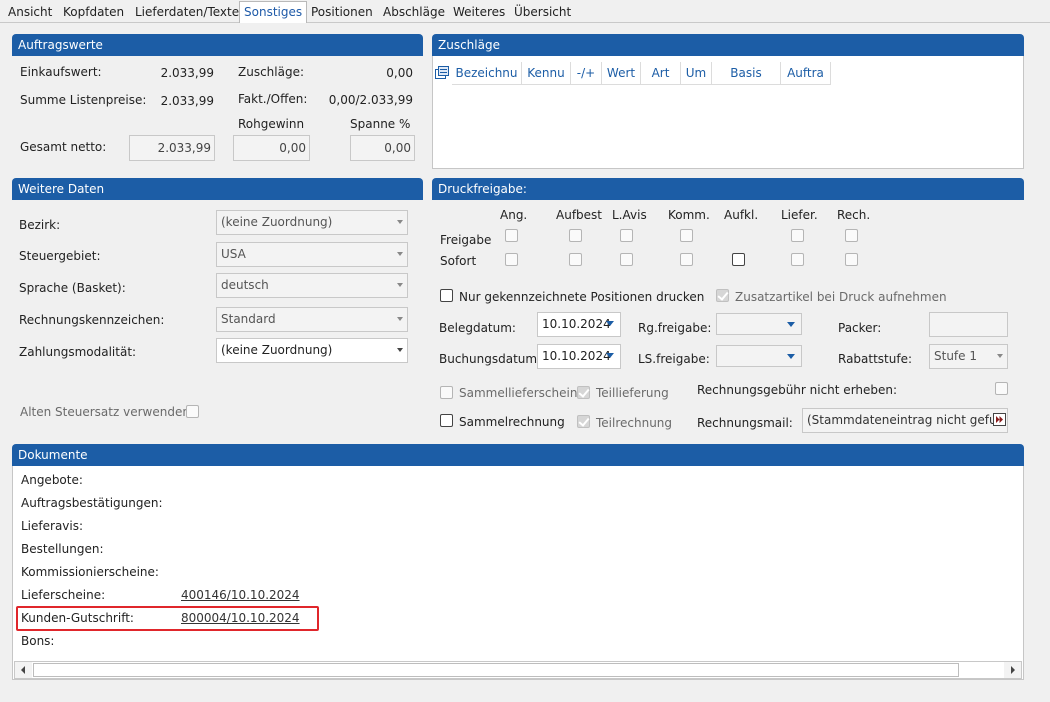 The width and height of the screenshot is (1050, 702). What do you see at coordinates (217, 189) in the screenshot?
I see `weitere-daten-header: Weitere Daten` at bounding box center [217, 189].